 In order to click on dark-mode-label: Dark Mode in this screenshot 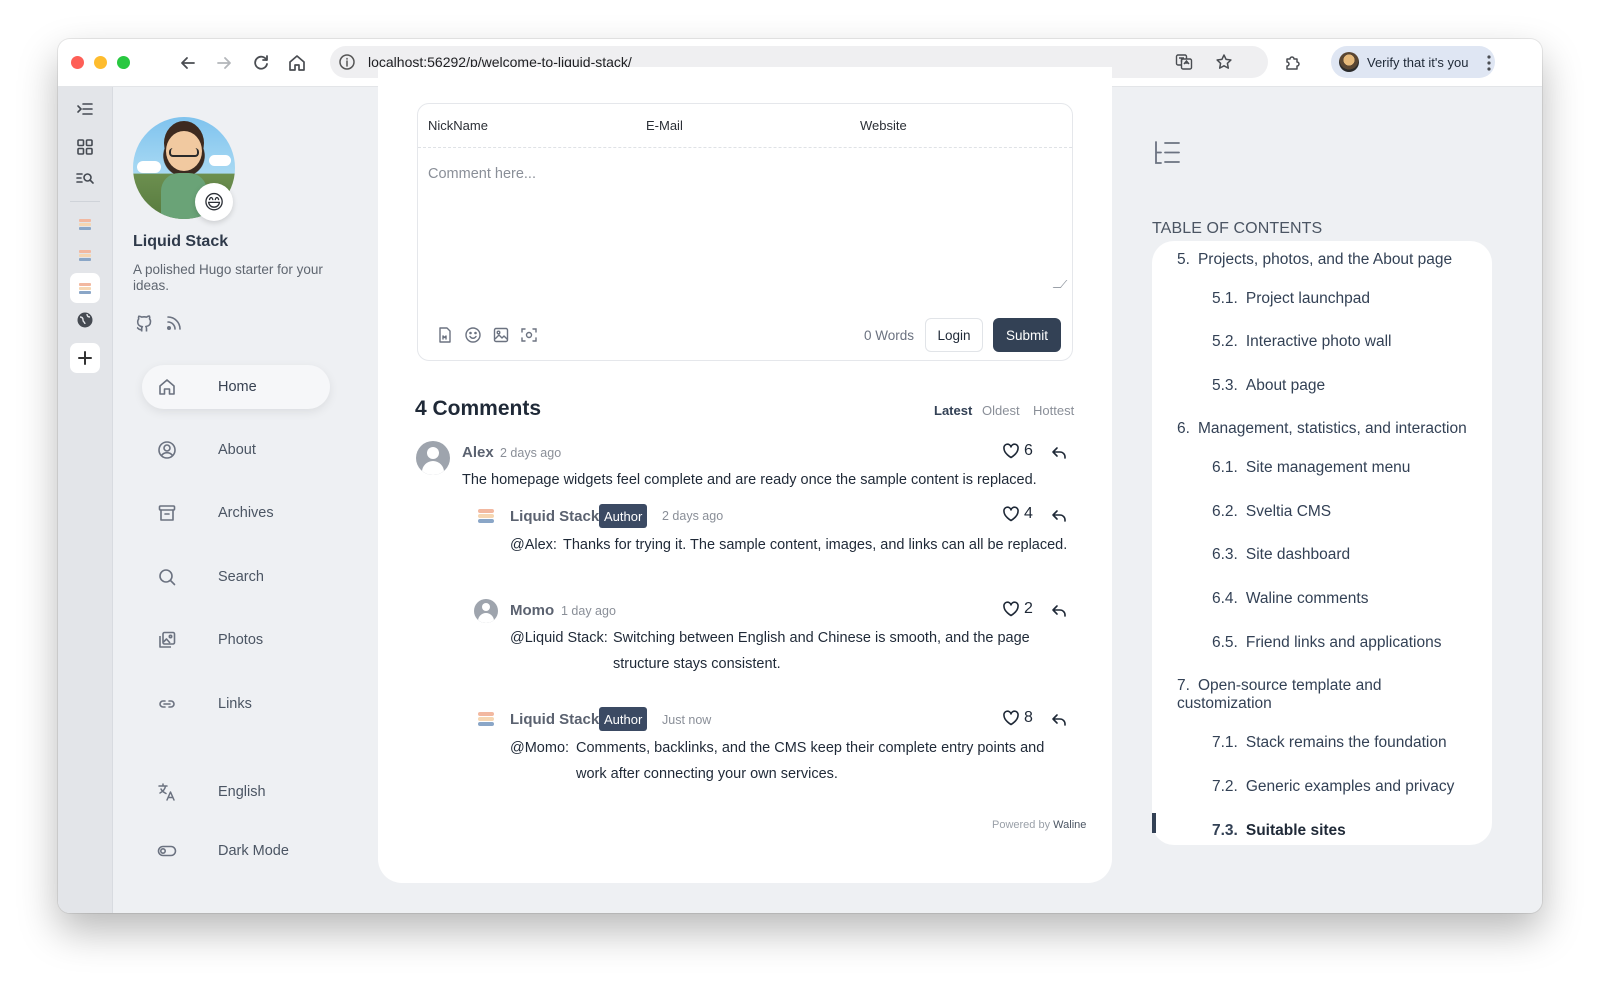, I will do `click(253, 851)`.